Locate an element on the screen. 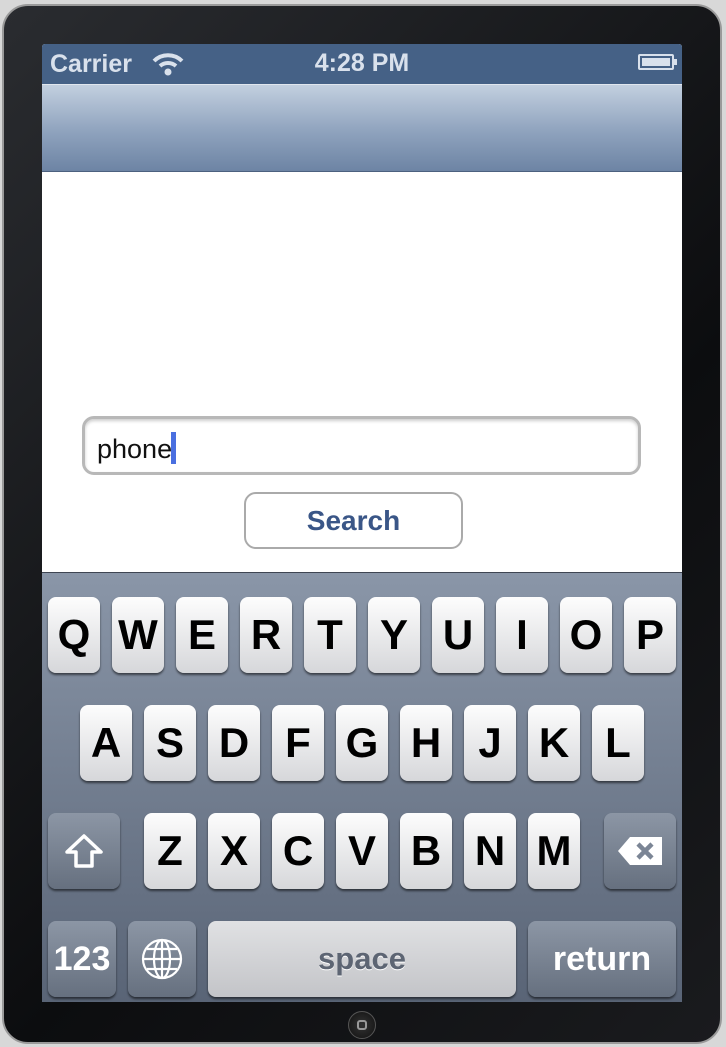  key-y: Y is located at coordinates (394, 635).